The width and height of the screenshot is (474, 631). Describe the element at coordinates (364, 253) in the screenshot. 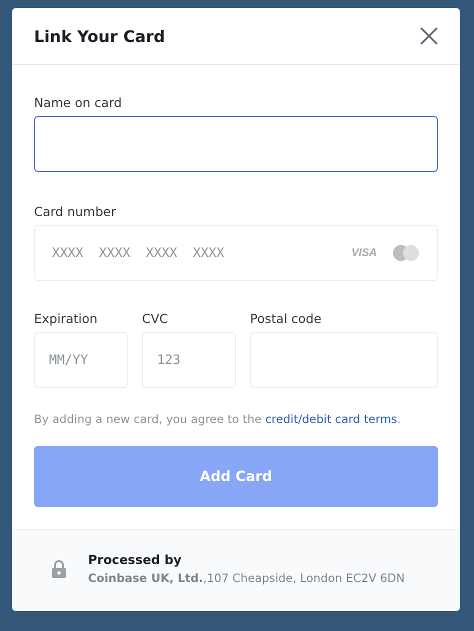

I see `card-brand: VISA` at that location.